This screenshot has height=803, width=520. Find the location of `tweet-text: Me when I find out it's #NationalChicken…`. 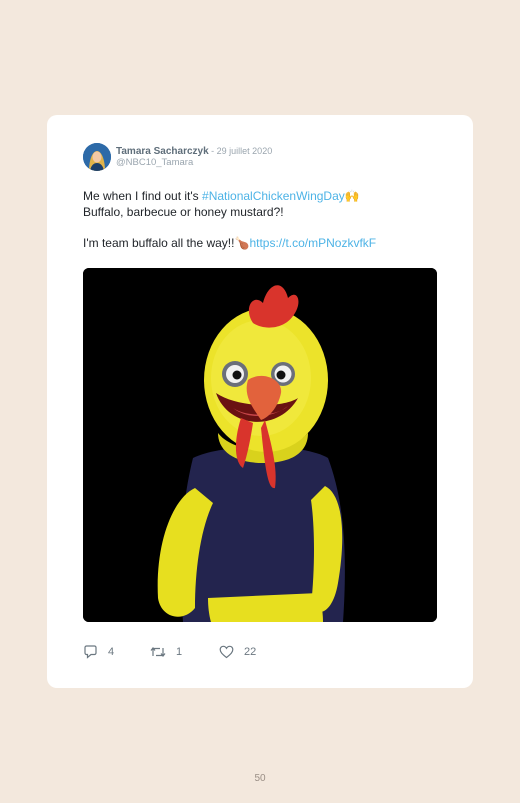

tweet-text: Me when I find out it's #NationalChicken… is located at coordinates (263, 220).